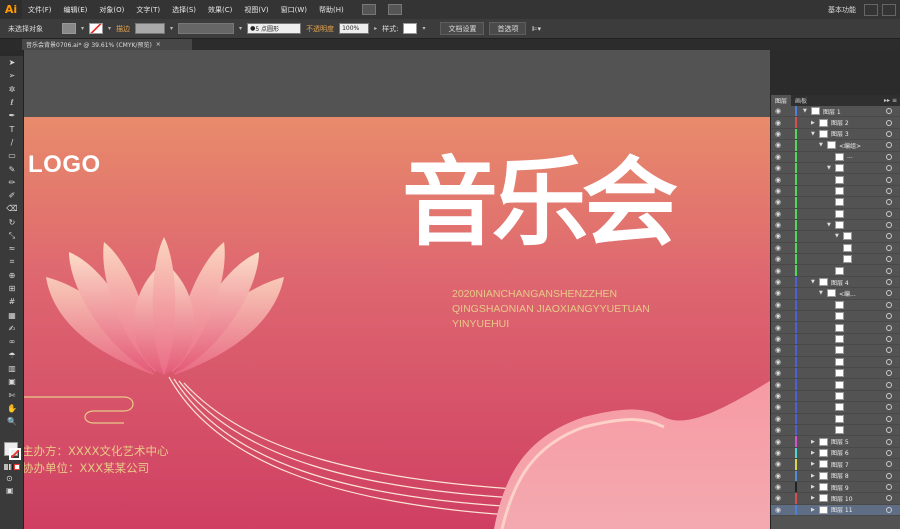  What do you see at coordinates (12, 208) in the screenshot?
I see `eraser-tool-icon: ⌫` at bounding box center [12, 208].